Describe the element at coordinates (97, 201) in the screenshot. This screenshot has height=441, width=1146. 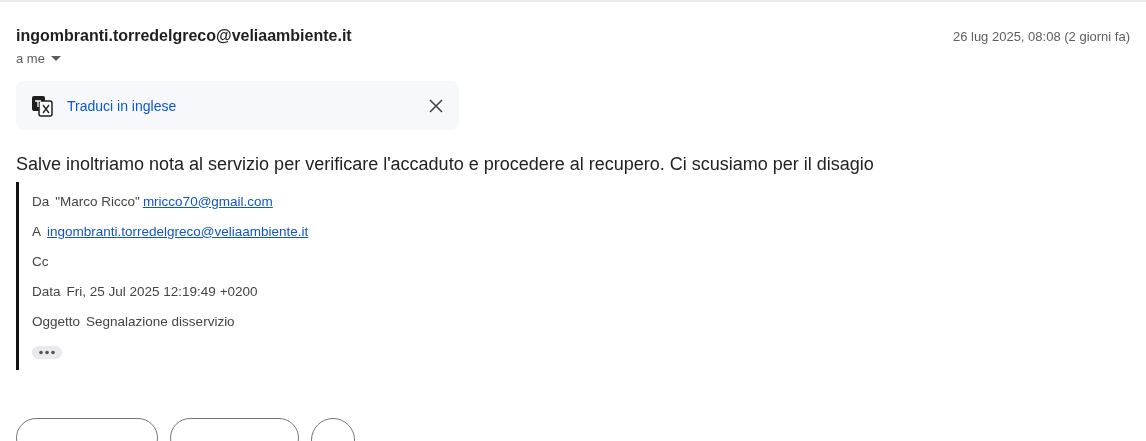
I see `field-value: "Marco Ricco"` at that location.